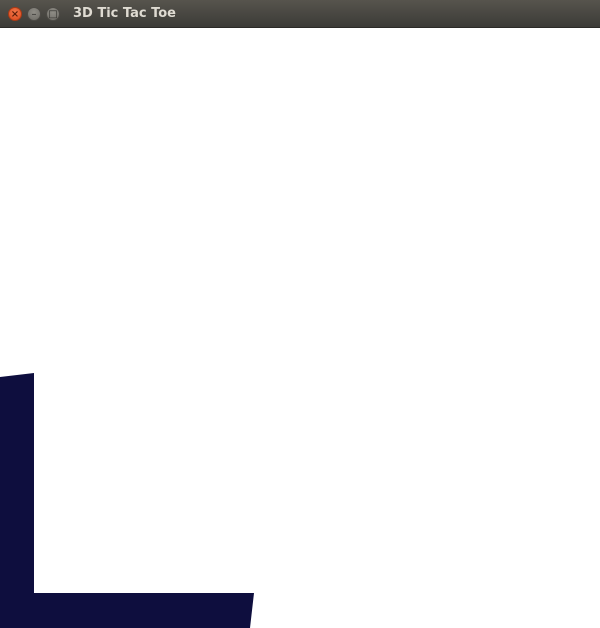 The width and height of the screenshot is (600, 628). I want to click on window-title: 3D Tic Tac Toe, so click(125, 13).